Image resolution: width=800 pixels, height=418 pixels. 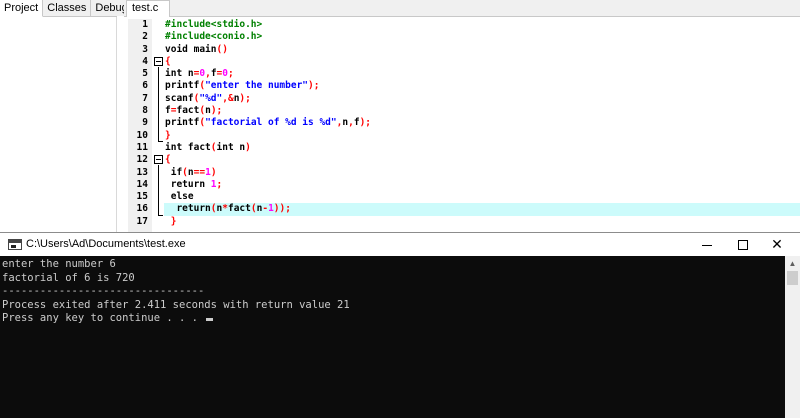 I want to click on line-number: 4, so click(x=145, y=61).